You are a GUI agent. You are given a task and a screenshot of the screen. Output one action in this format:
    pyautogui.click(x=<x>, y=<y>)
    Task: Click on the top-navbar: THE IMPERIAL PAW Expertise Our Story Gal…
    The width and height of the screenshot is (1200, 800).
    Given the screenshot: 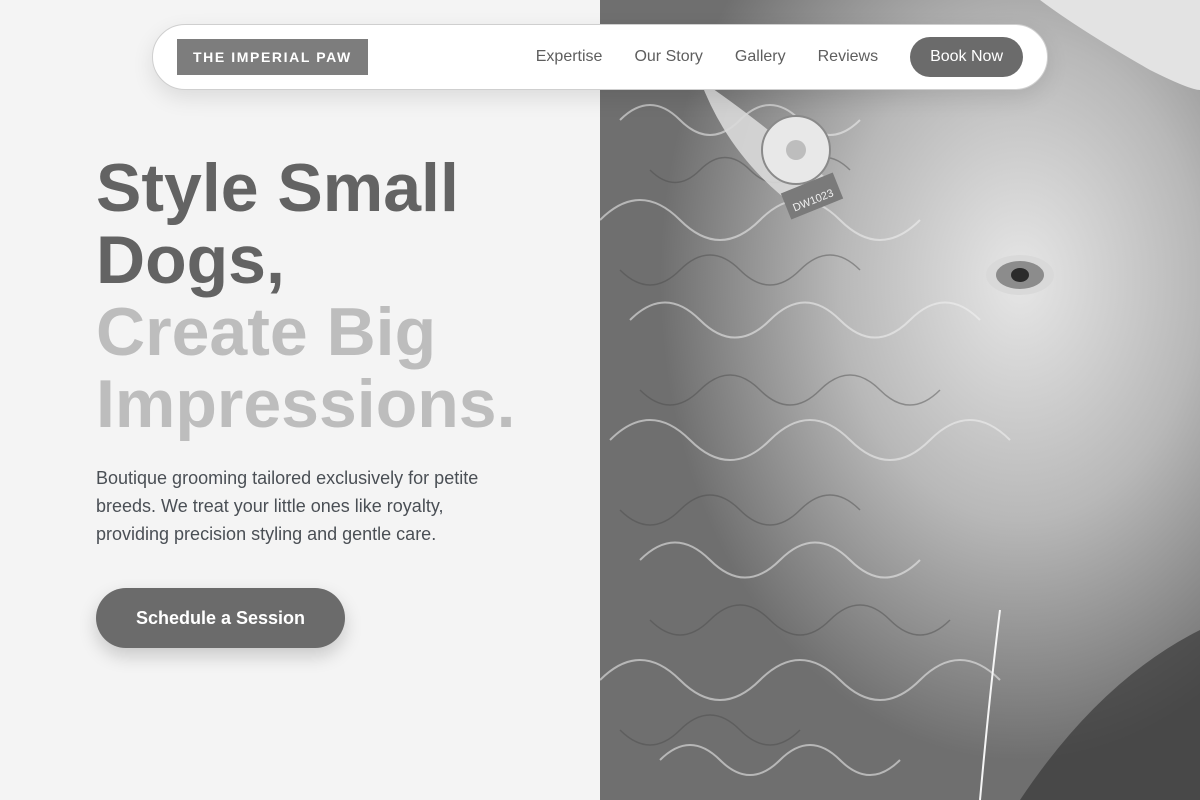 What is the action you would take?
    pyautogui.click(x=600, y=57)
    